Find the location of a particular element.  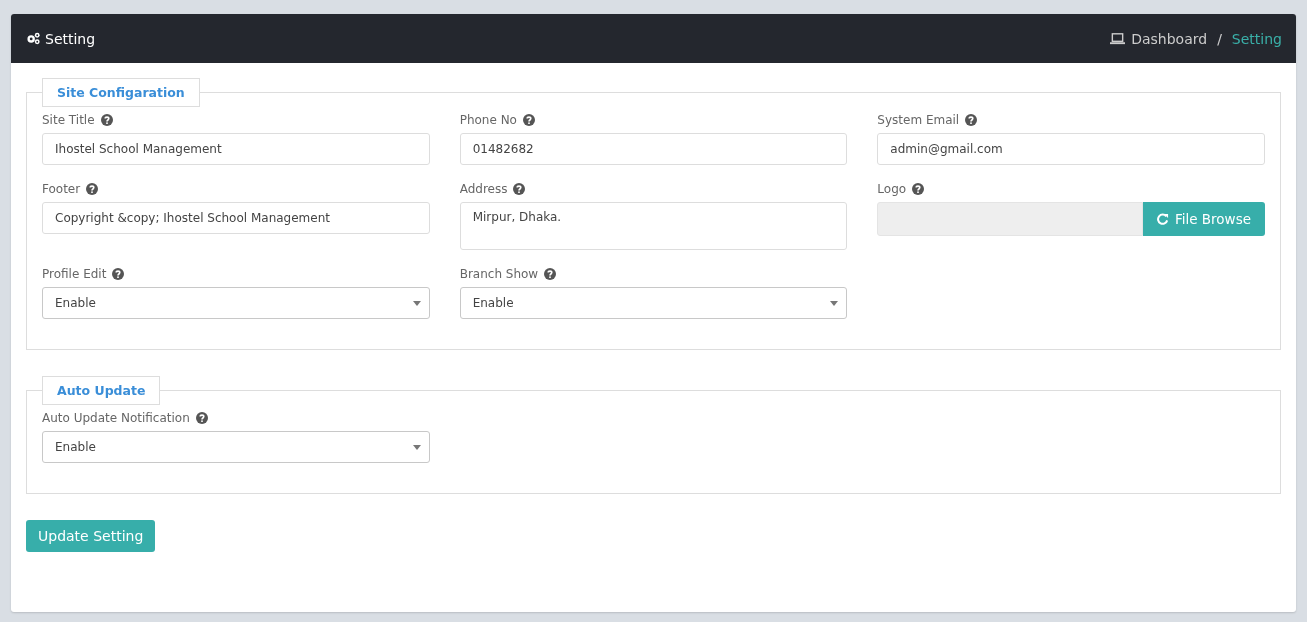

field-label: Branch Show is located at coordinates (499, 274).